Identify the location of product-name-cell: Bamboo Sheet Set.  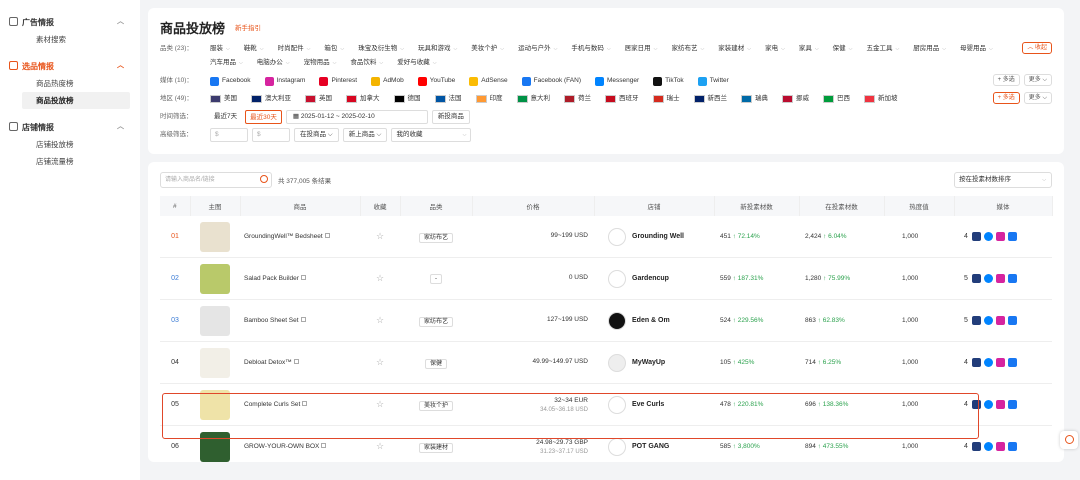
(300, 320).